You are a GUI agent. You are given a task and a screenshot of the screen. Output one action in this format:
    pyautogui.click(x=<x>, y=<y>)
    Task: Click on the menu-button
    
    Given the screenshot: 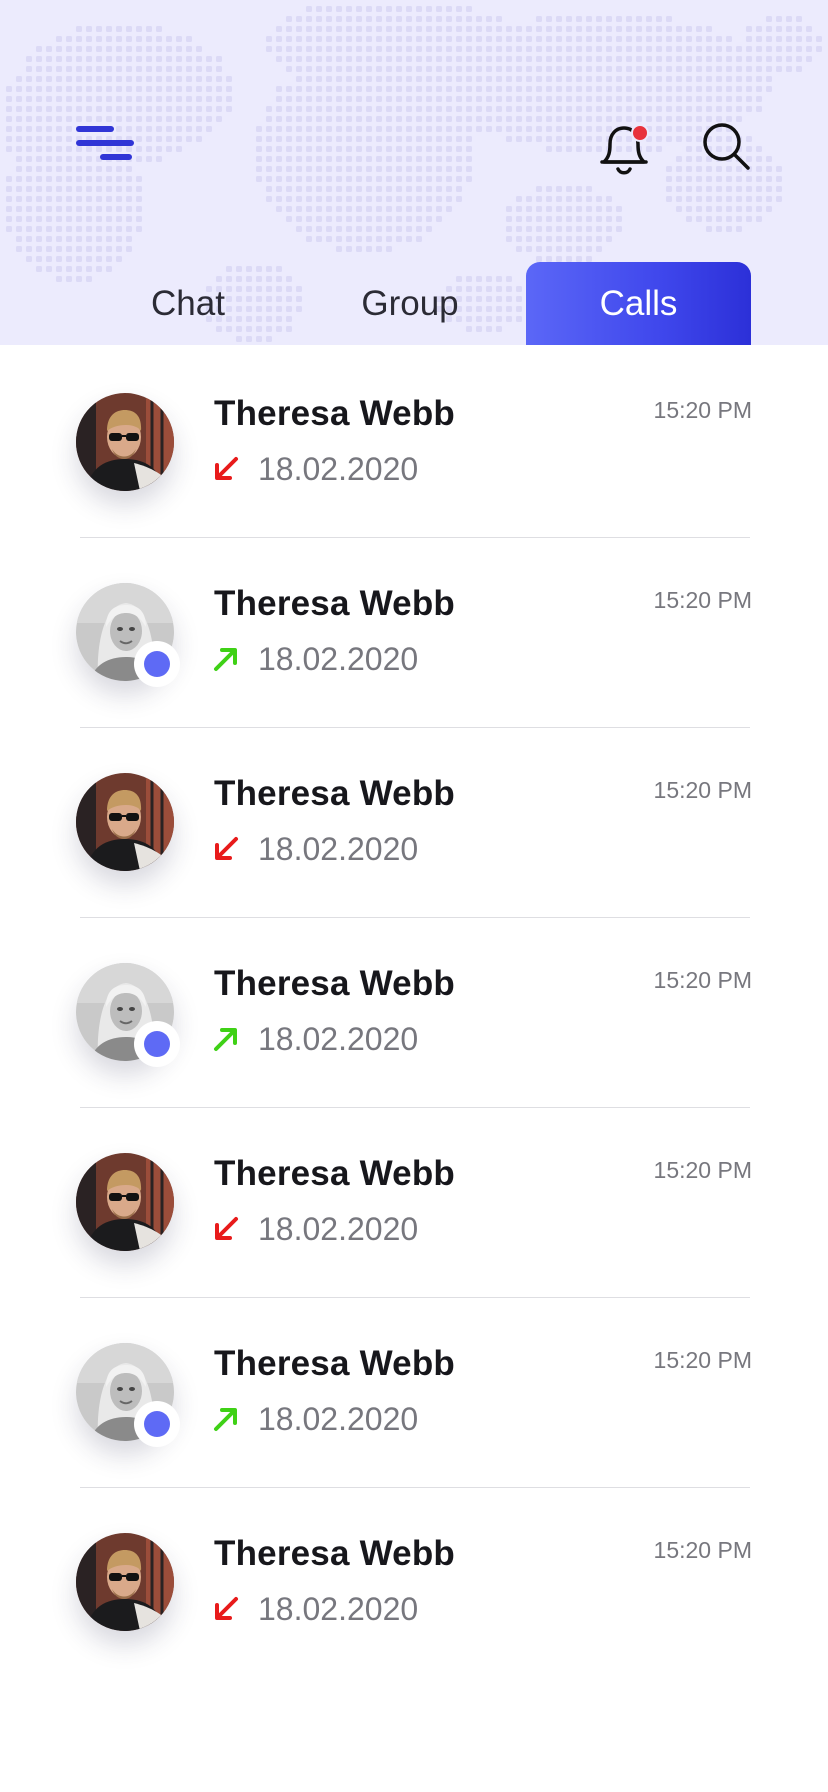 What is the action you would take?
    pyautogui.click(x=105, y=144)
    